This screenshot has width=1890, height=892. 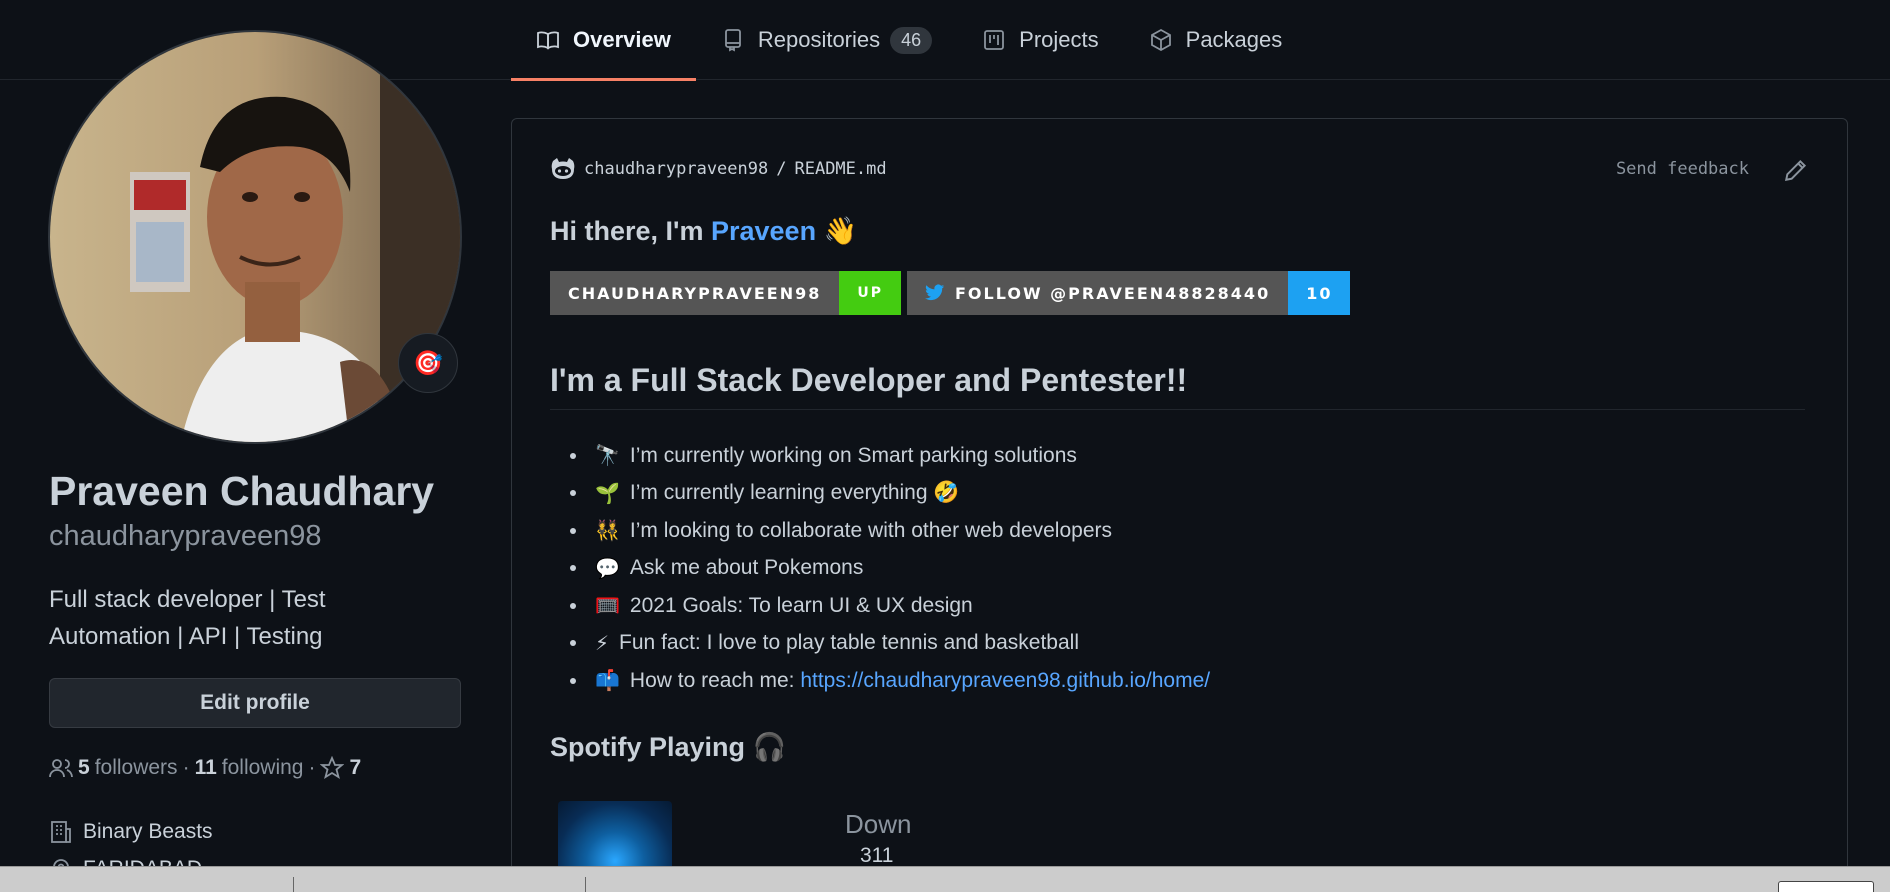 I want to click on book-icon, so click(x=548, y=40).